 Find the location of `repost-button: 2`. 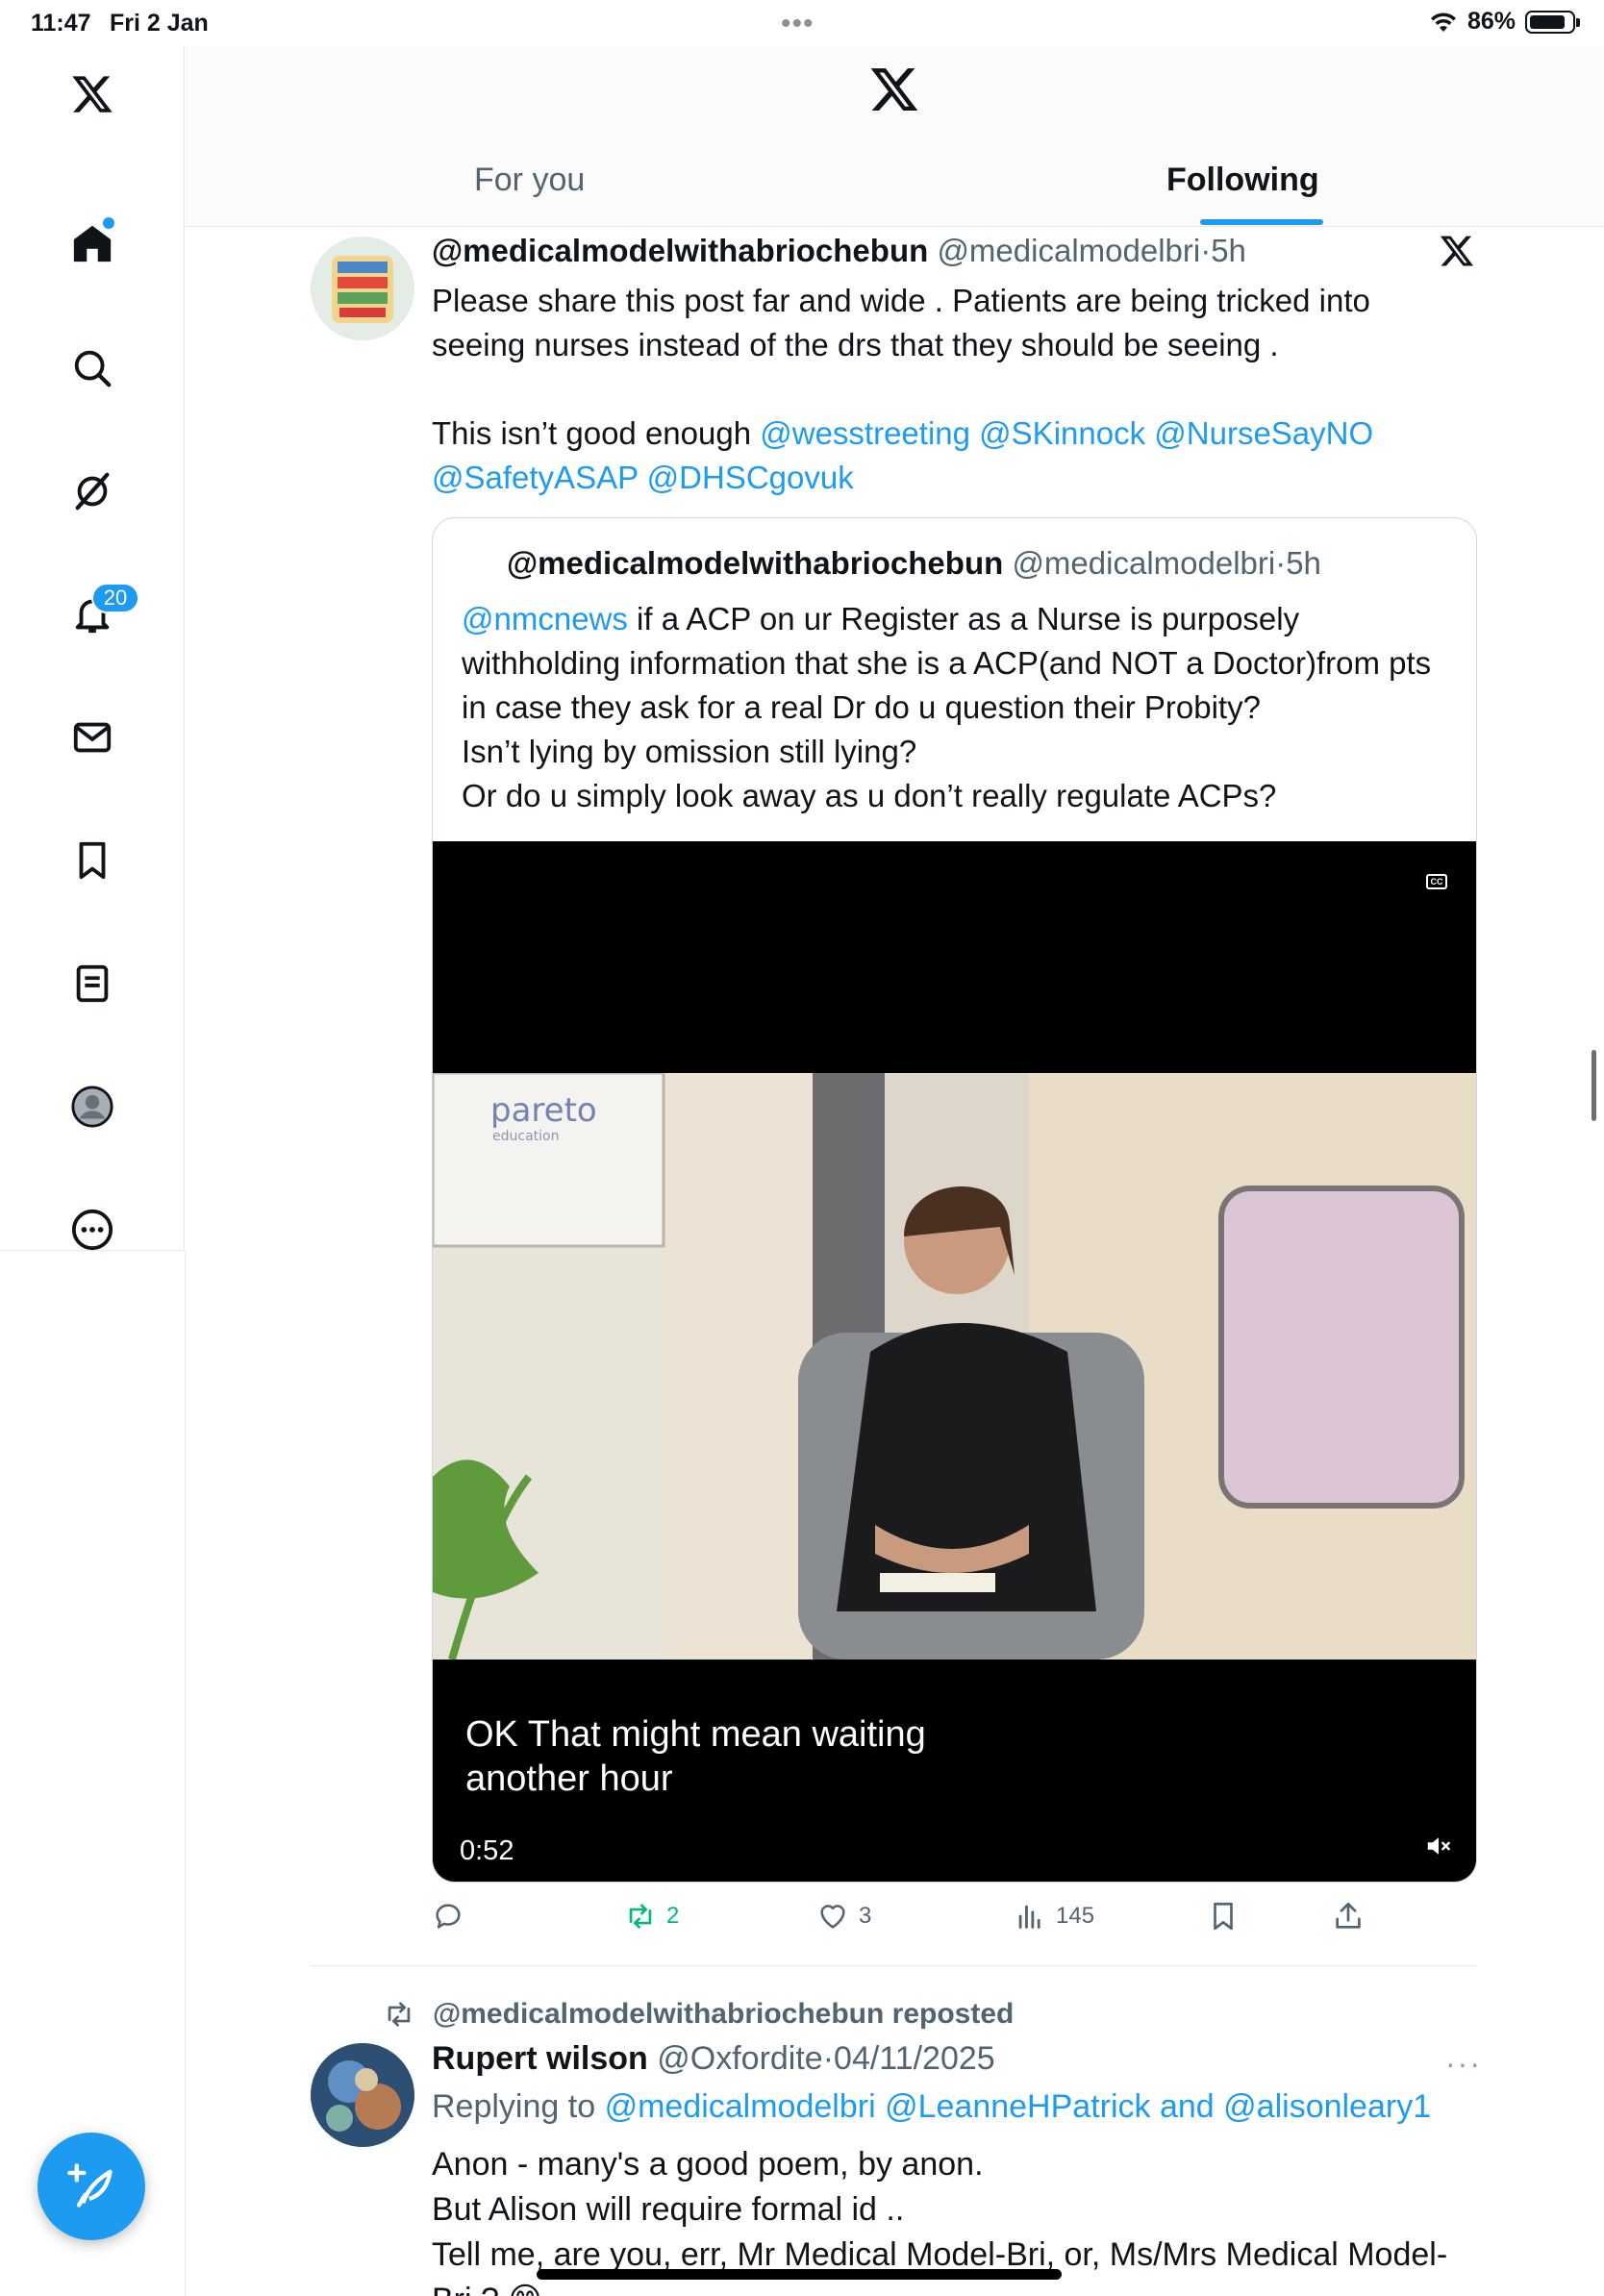

repost-button: 2 is located at coordinates (651, 1916).